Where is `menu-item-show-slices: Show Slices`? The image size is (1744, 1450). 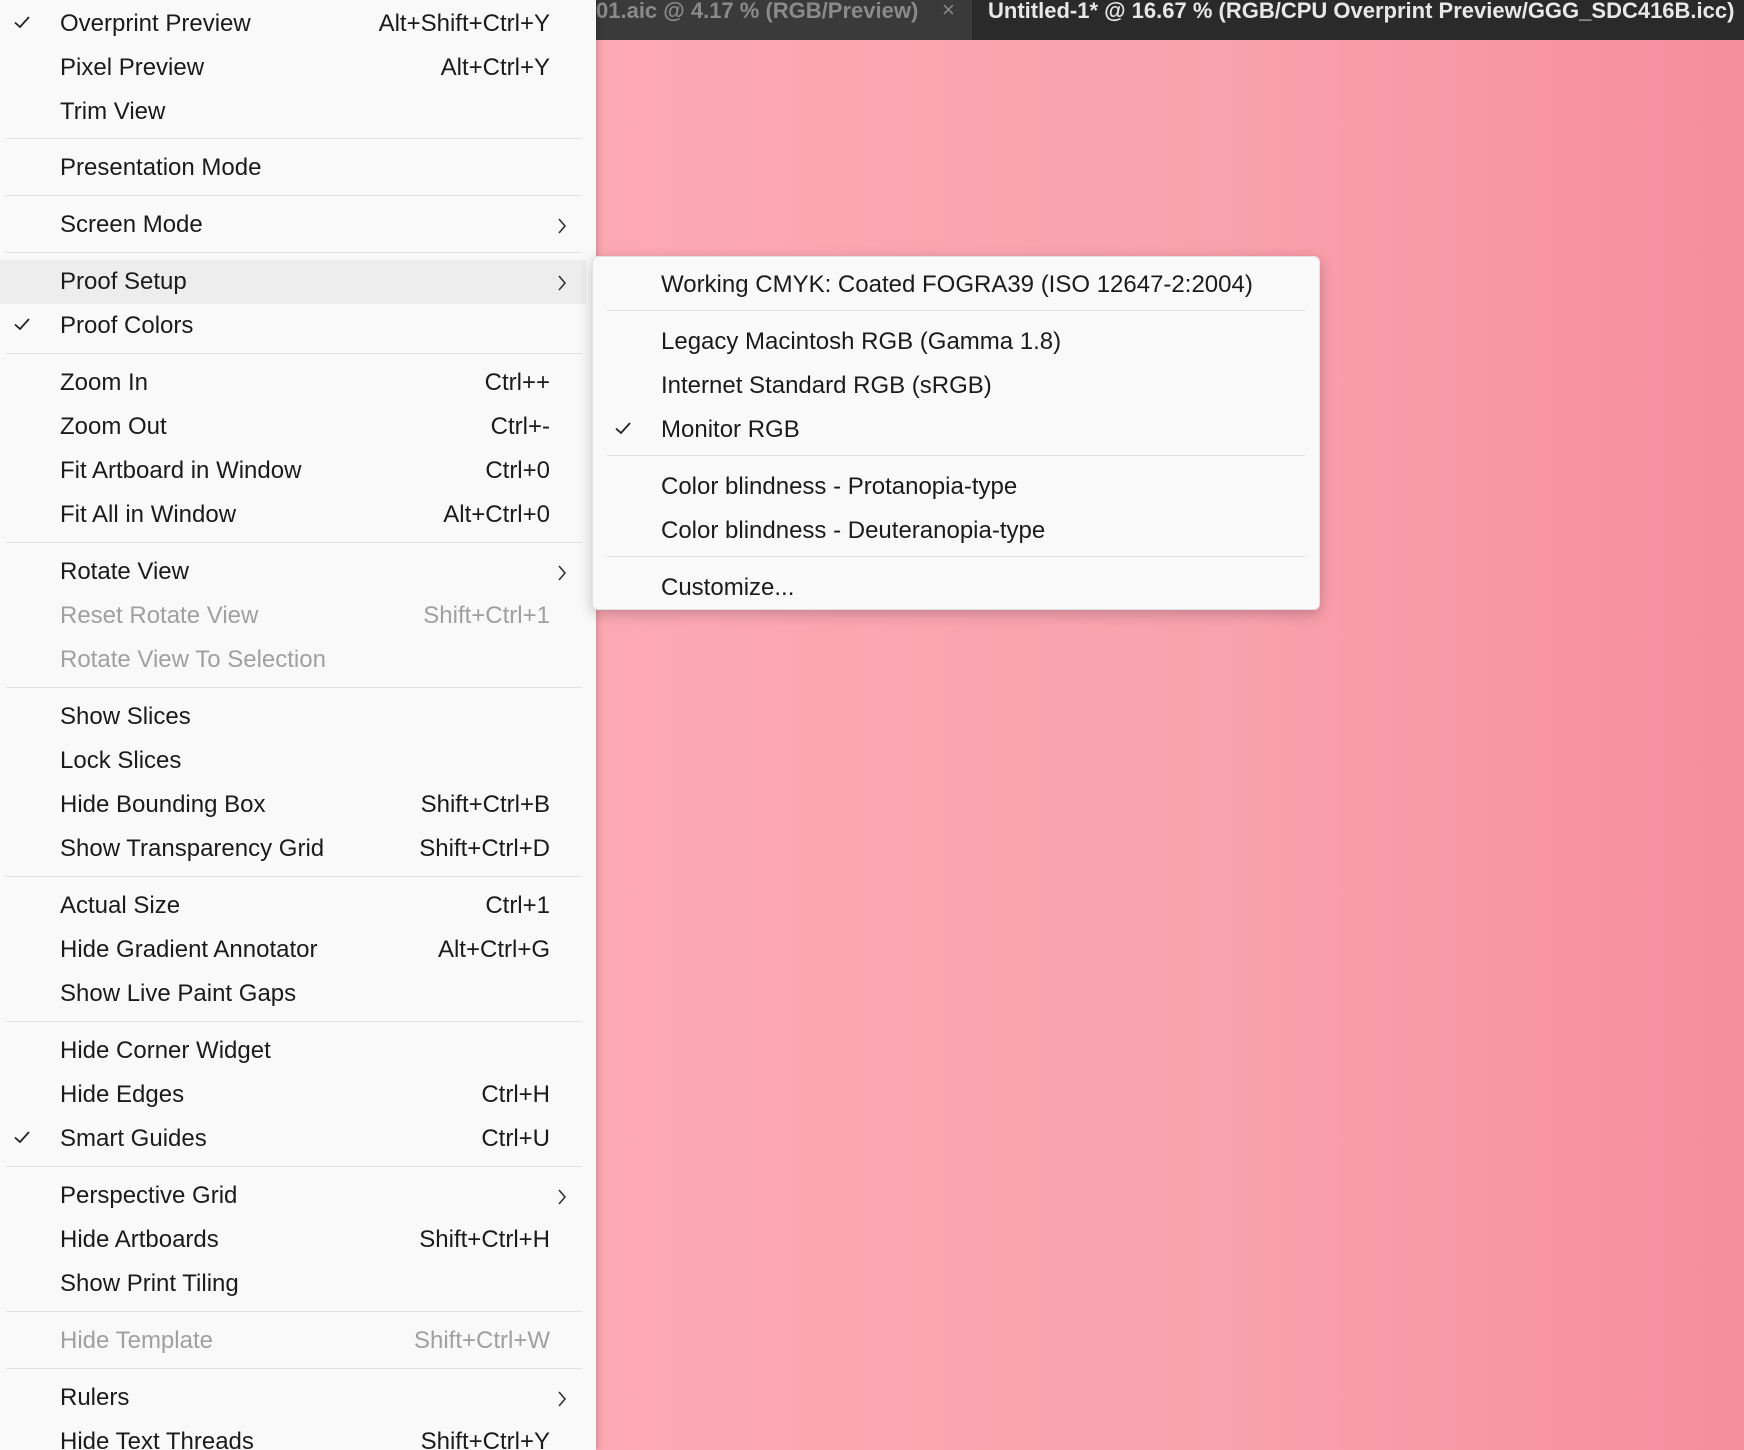
menu-item-show-slices: Show Slices is located at coordinates (293, 717).